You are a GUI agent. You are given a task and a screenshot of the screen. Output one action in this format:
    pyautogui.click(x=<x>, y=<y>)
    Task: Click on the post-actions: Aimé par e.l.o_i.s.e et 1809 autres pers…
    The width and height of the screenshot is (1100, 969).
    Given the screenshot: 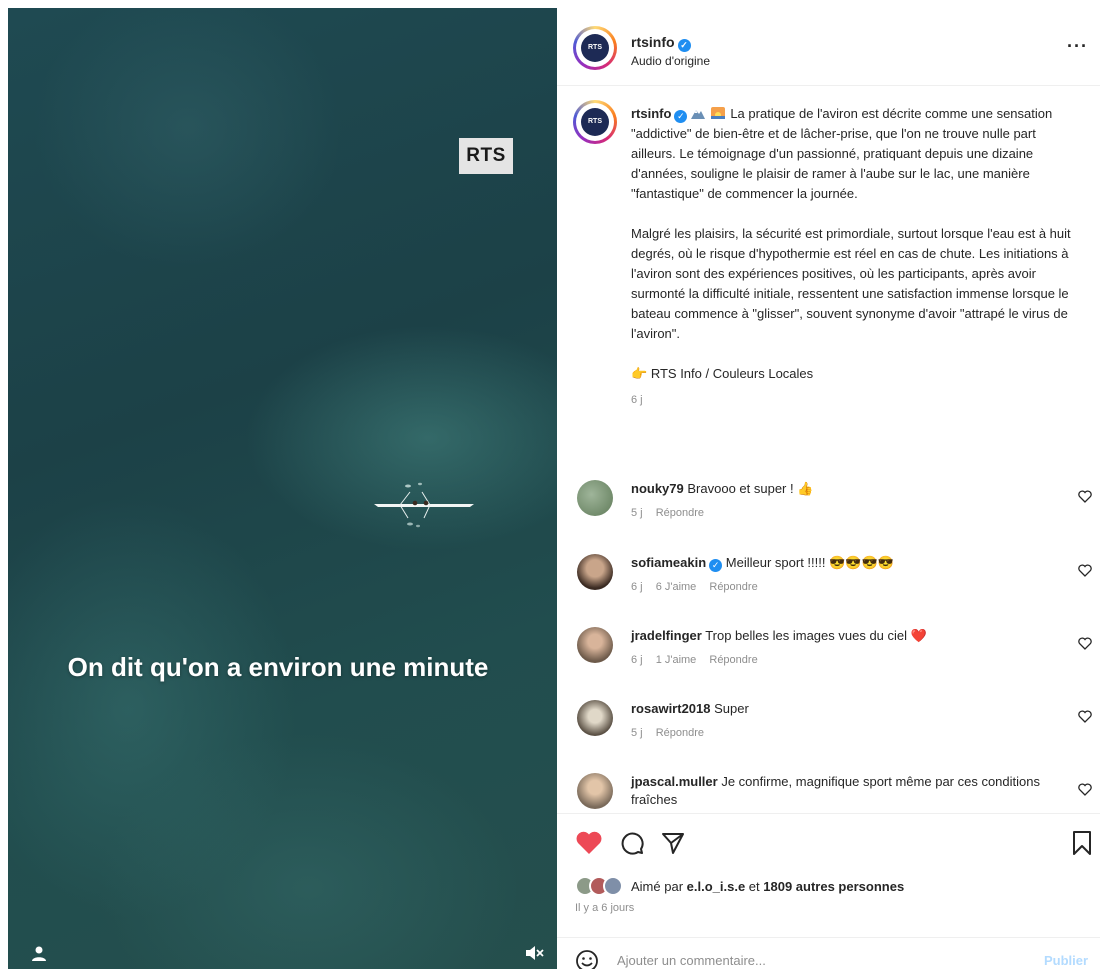 What is the action you would take?
    pyautogui.click(x=828, y=891)
    